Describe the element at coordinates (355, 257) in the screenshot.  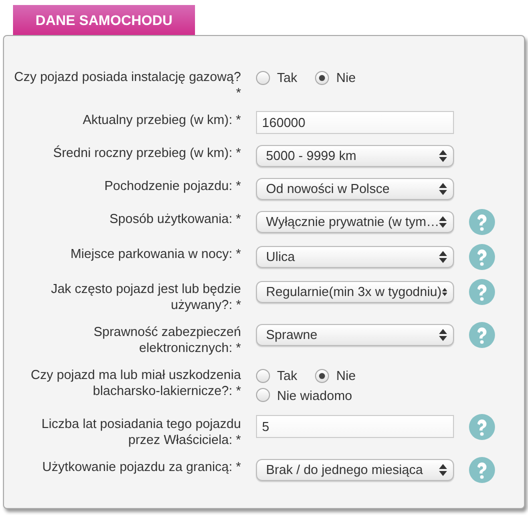
I see `select-dropdown: Ulica` at that location.